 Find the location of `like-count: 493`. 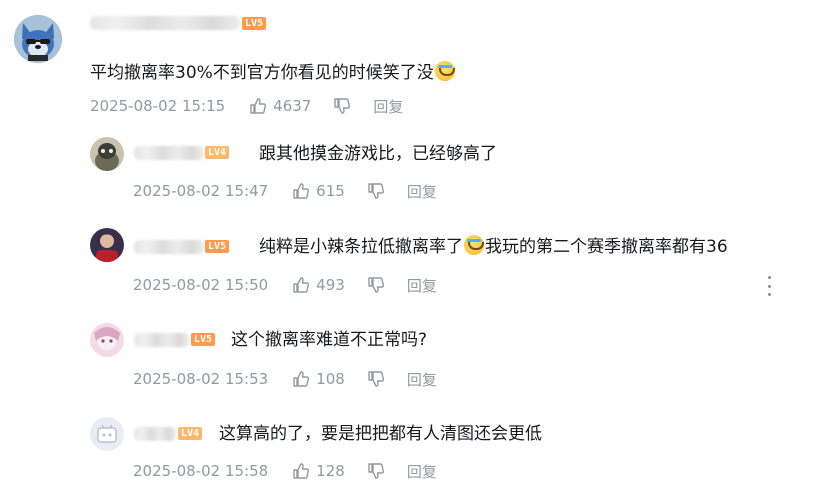

like-count: 493 is located at coordinates (330, 285).